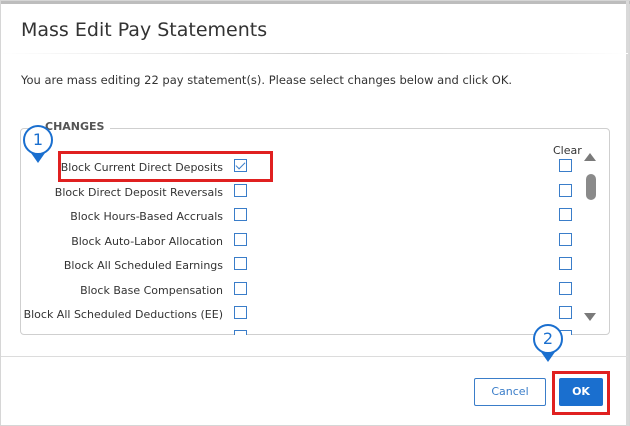 The height and width of the screenshot is (426, 630). Describe the element at coordinates (240, 332) in the screenshot. I see `next-row-checkbox-partial` at that location.